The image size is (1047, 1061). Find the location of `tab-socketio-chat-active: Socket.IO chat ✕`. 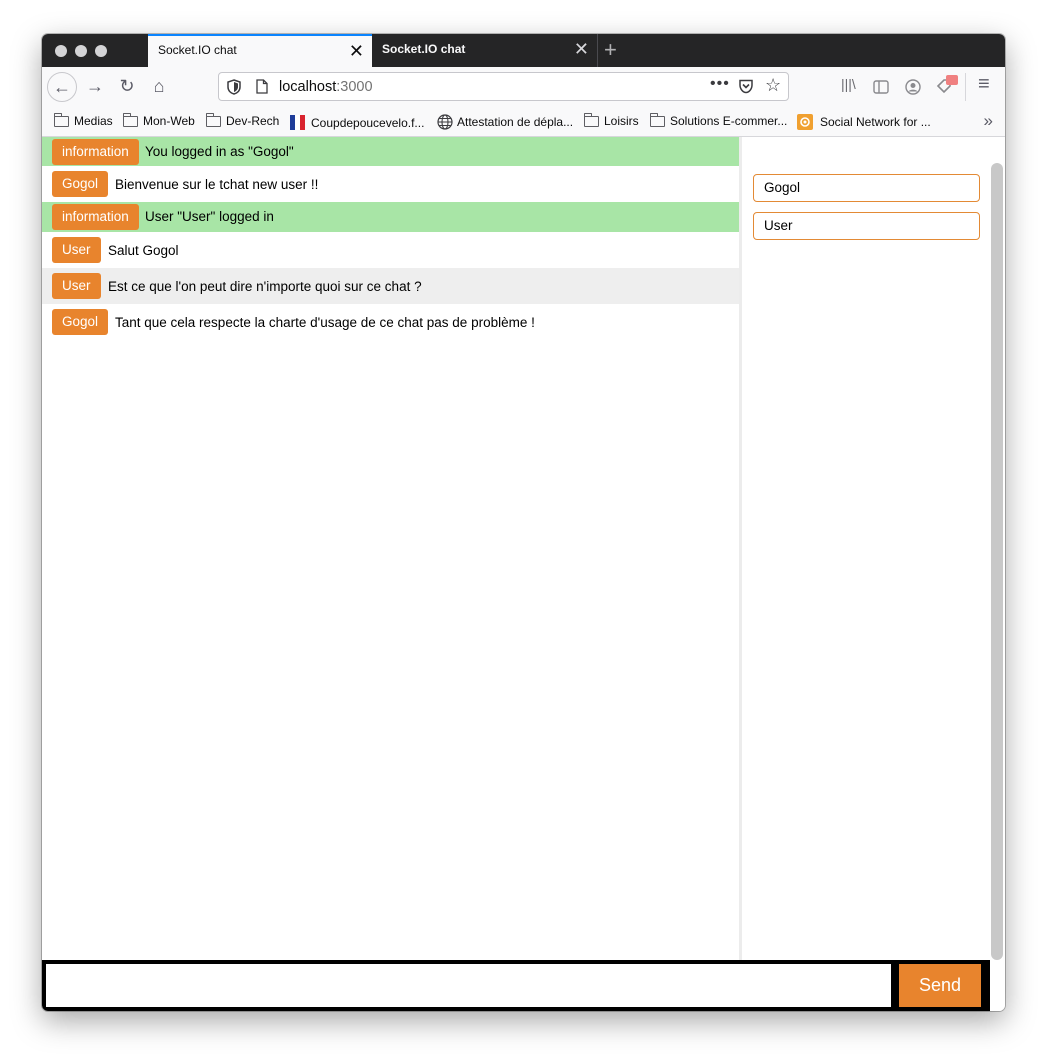

tab-socketio-chat-active: Socket.IO chat ✕ is located at coordinates (260, 50).